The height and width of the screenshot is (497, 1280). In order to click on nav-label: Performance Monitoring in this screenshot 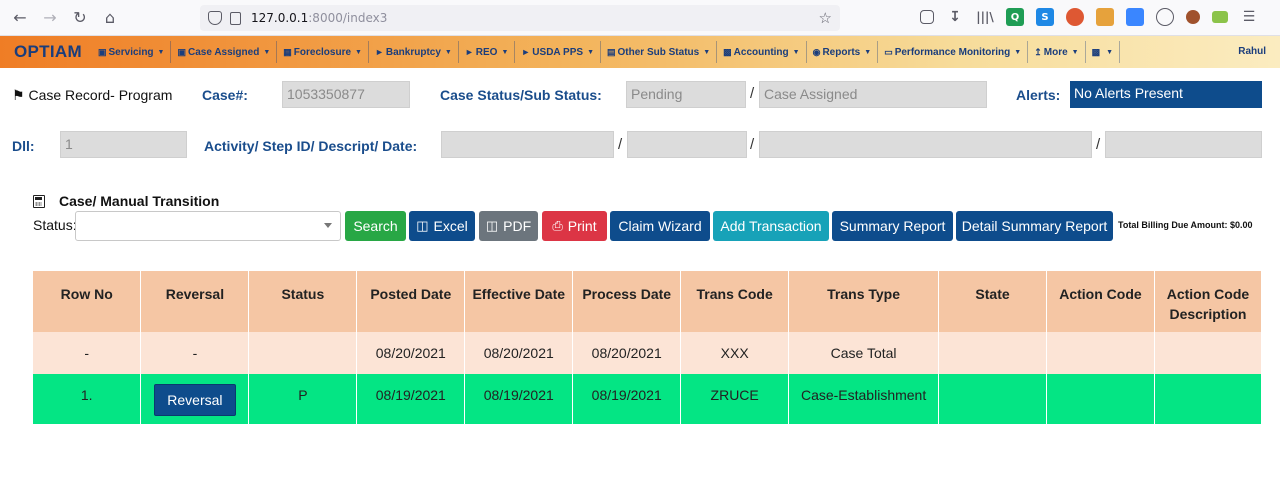, I will do `click(952, 52)`.